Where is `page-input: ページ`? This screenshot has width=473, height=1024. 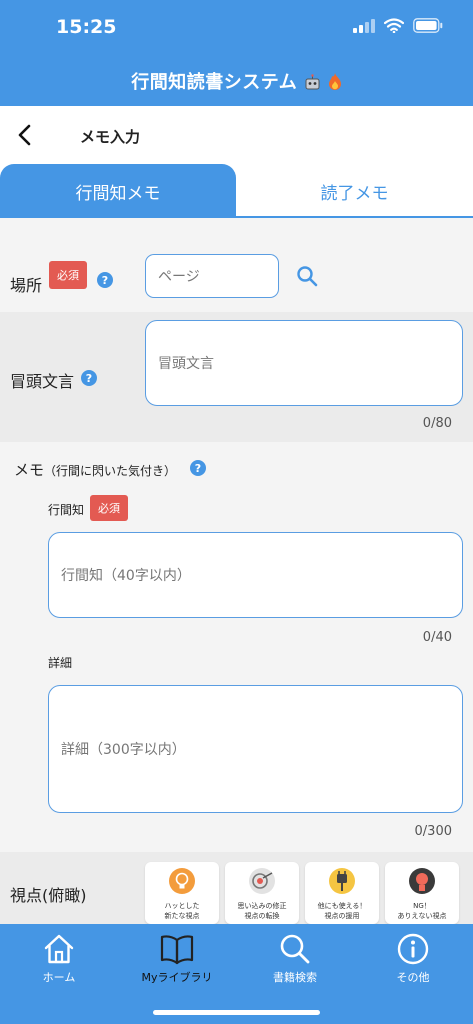
page-input: ページ is located at coordinates (212, 276).